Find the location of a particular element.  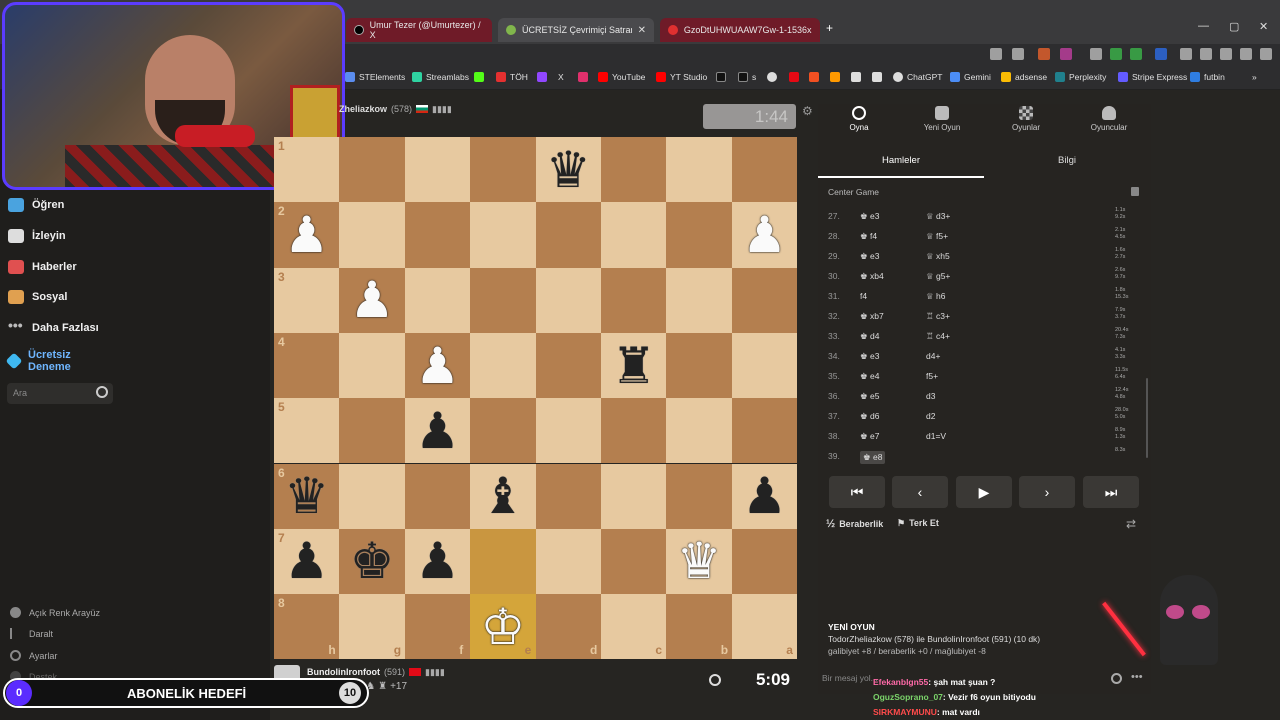

bookmarks-overflow-button: » is located at coordinates (1254, 77).